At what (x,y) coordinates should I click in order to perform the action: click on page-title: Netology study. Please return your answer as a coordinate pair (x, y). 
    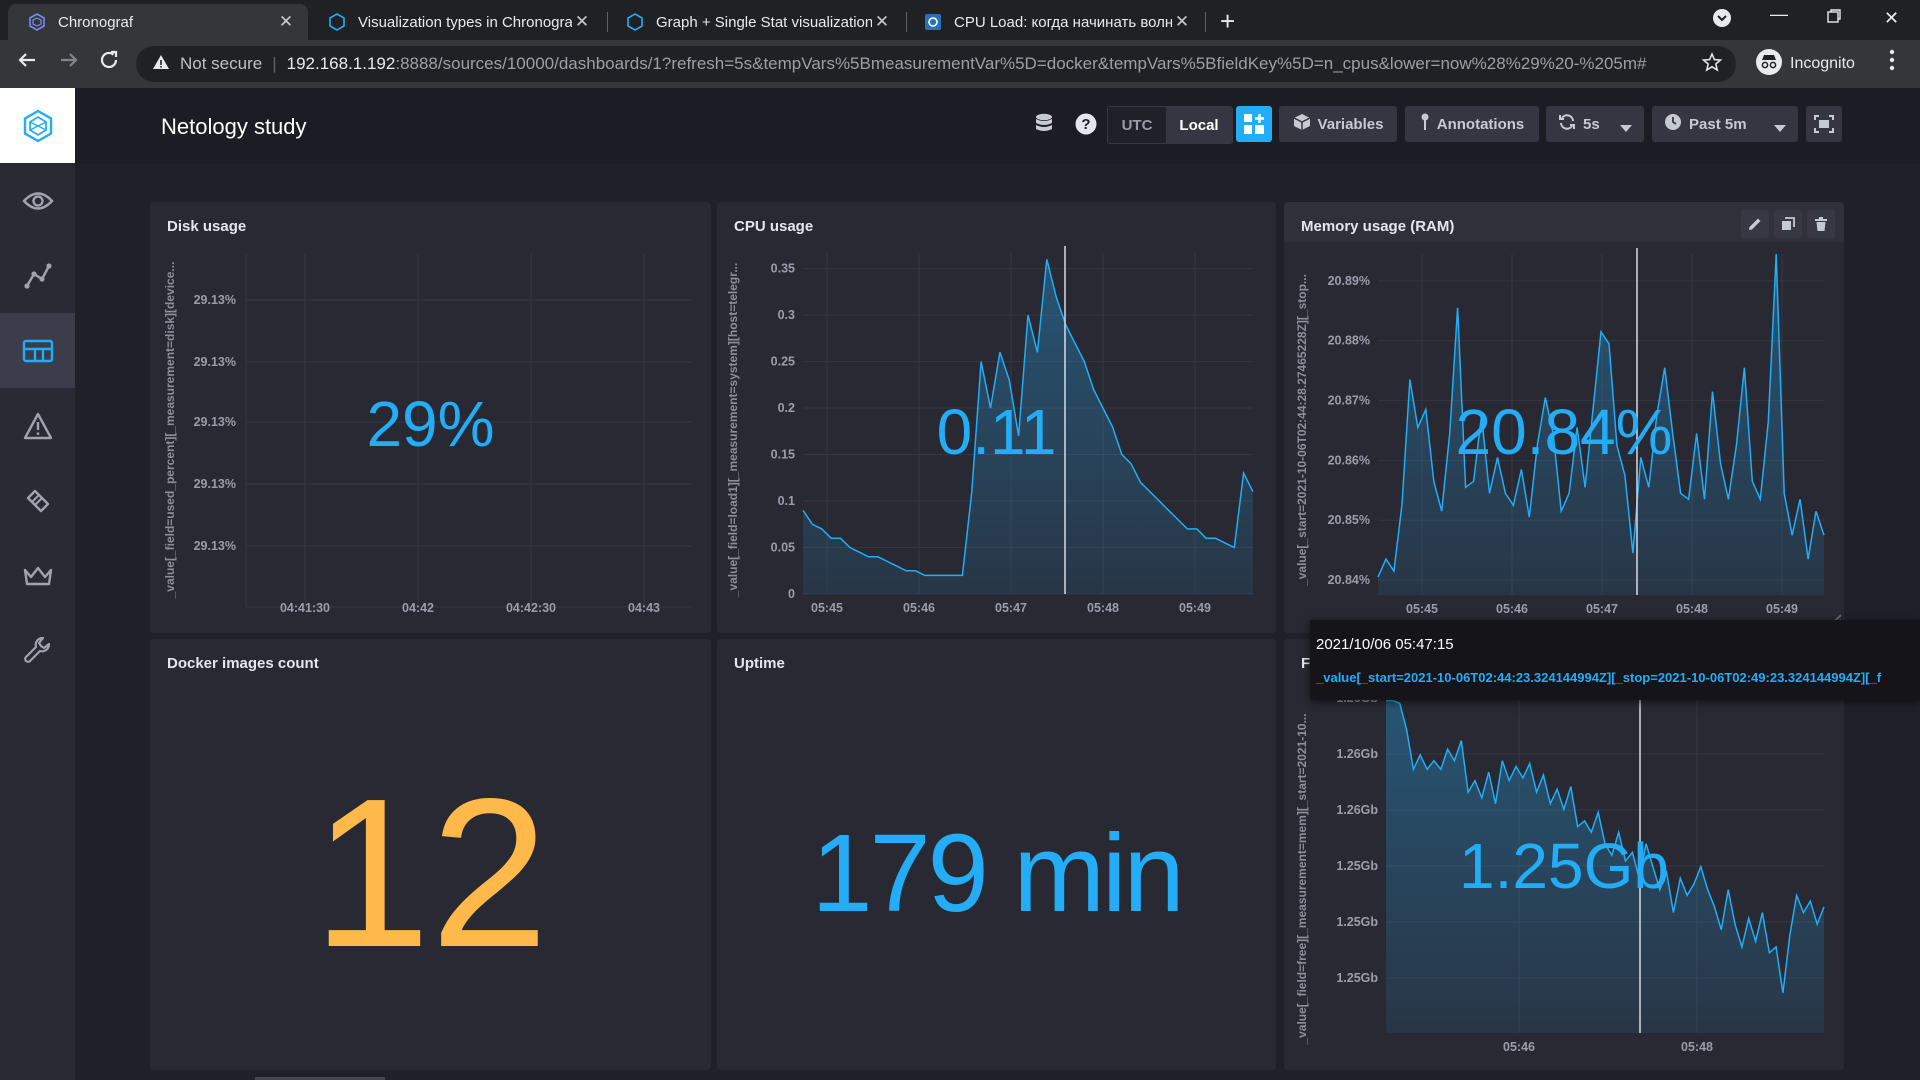
    Looking at the image, I should click on (234, 127).